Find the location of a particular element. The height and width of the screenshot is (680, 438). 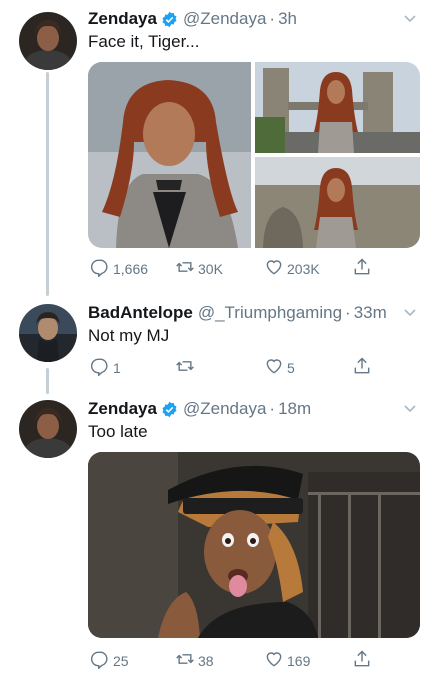

like-button: 203K is located at coordinates (292, 269).